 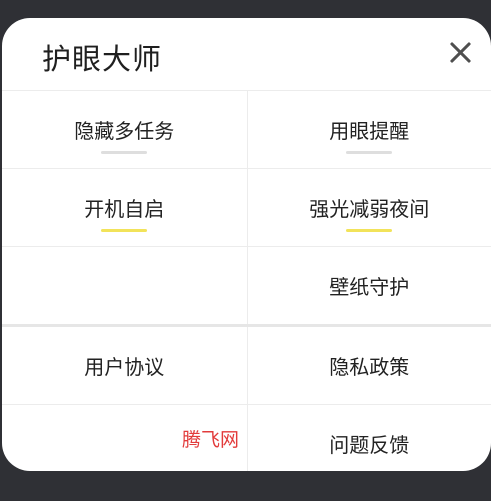 I want to click on watermark: 腾飞网, so click(x=211, y=440).